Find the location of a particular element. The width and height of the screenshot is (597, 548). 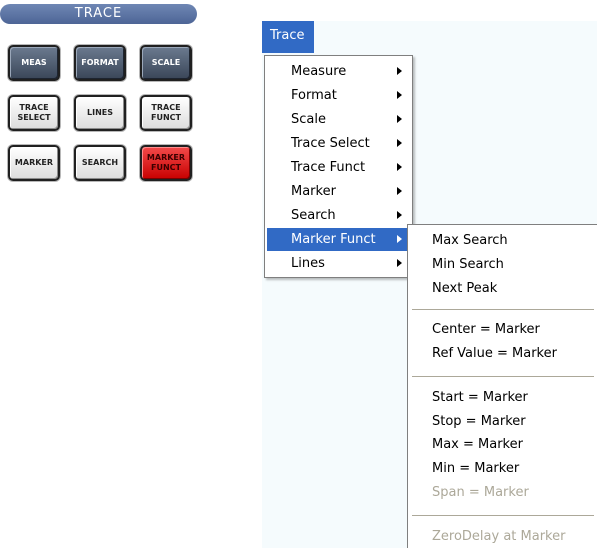

menu-item-label: Trace Select is located at coordinates (330, 143).